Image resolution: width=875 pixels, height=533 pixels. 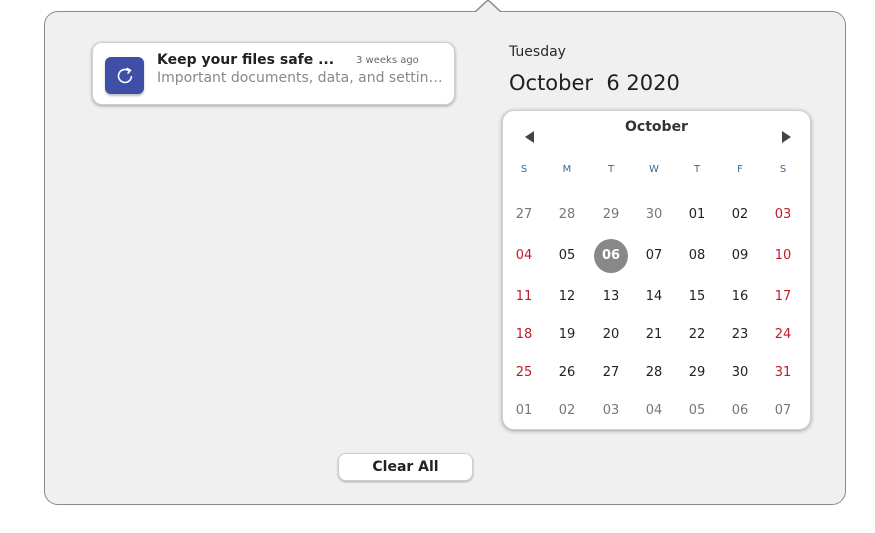 What do you see at coordinates (124, 75) in the screenshot?
I see `sync-icon` at bounding box center [124, 75].